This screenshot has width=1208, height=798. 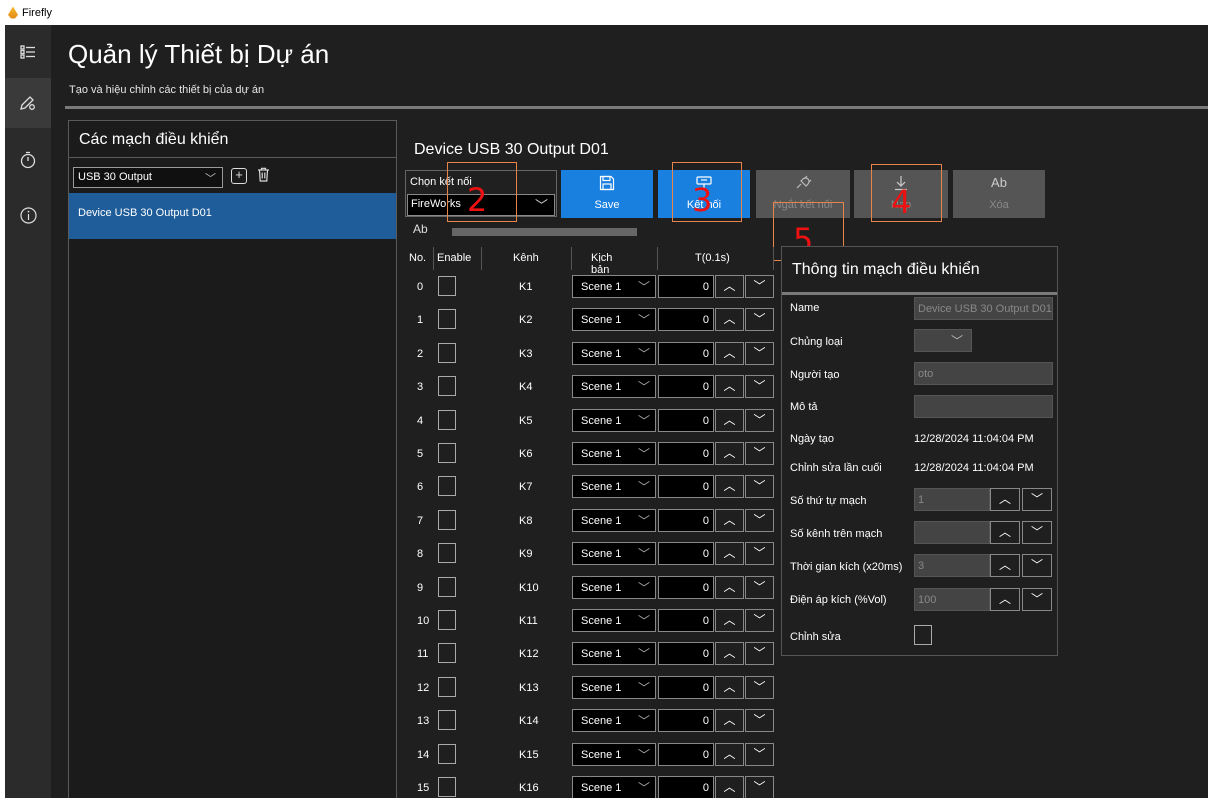 I want to click on description-field, so click(x=983, y=406).